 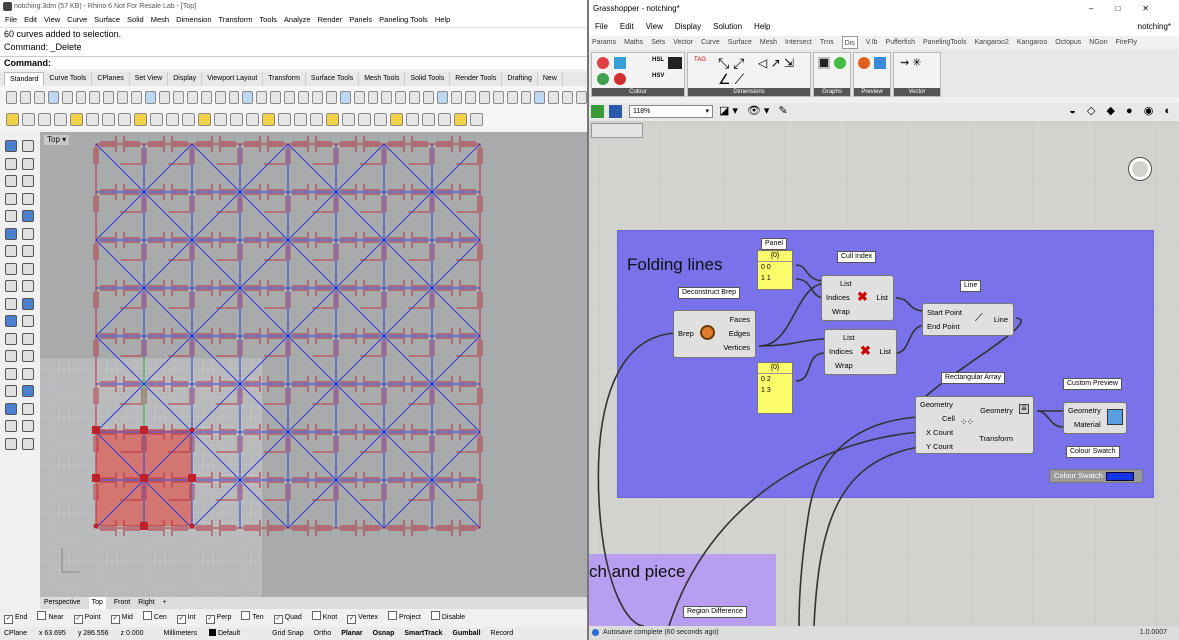 What do you see at coordinates (1122, 111) in the screenshot?
I see `preview-mode-icons: ◒ ◇ ◆ ● ◉ ◐` at bounding box center [1122, 111].